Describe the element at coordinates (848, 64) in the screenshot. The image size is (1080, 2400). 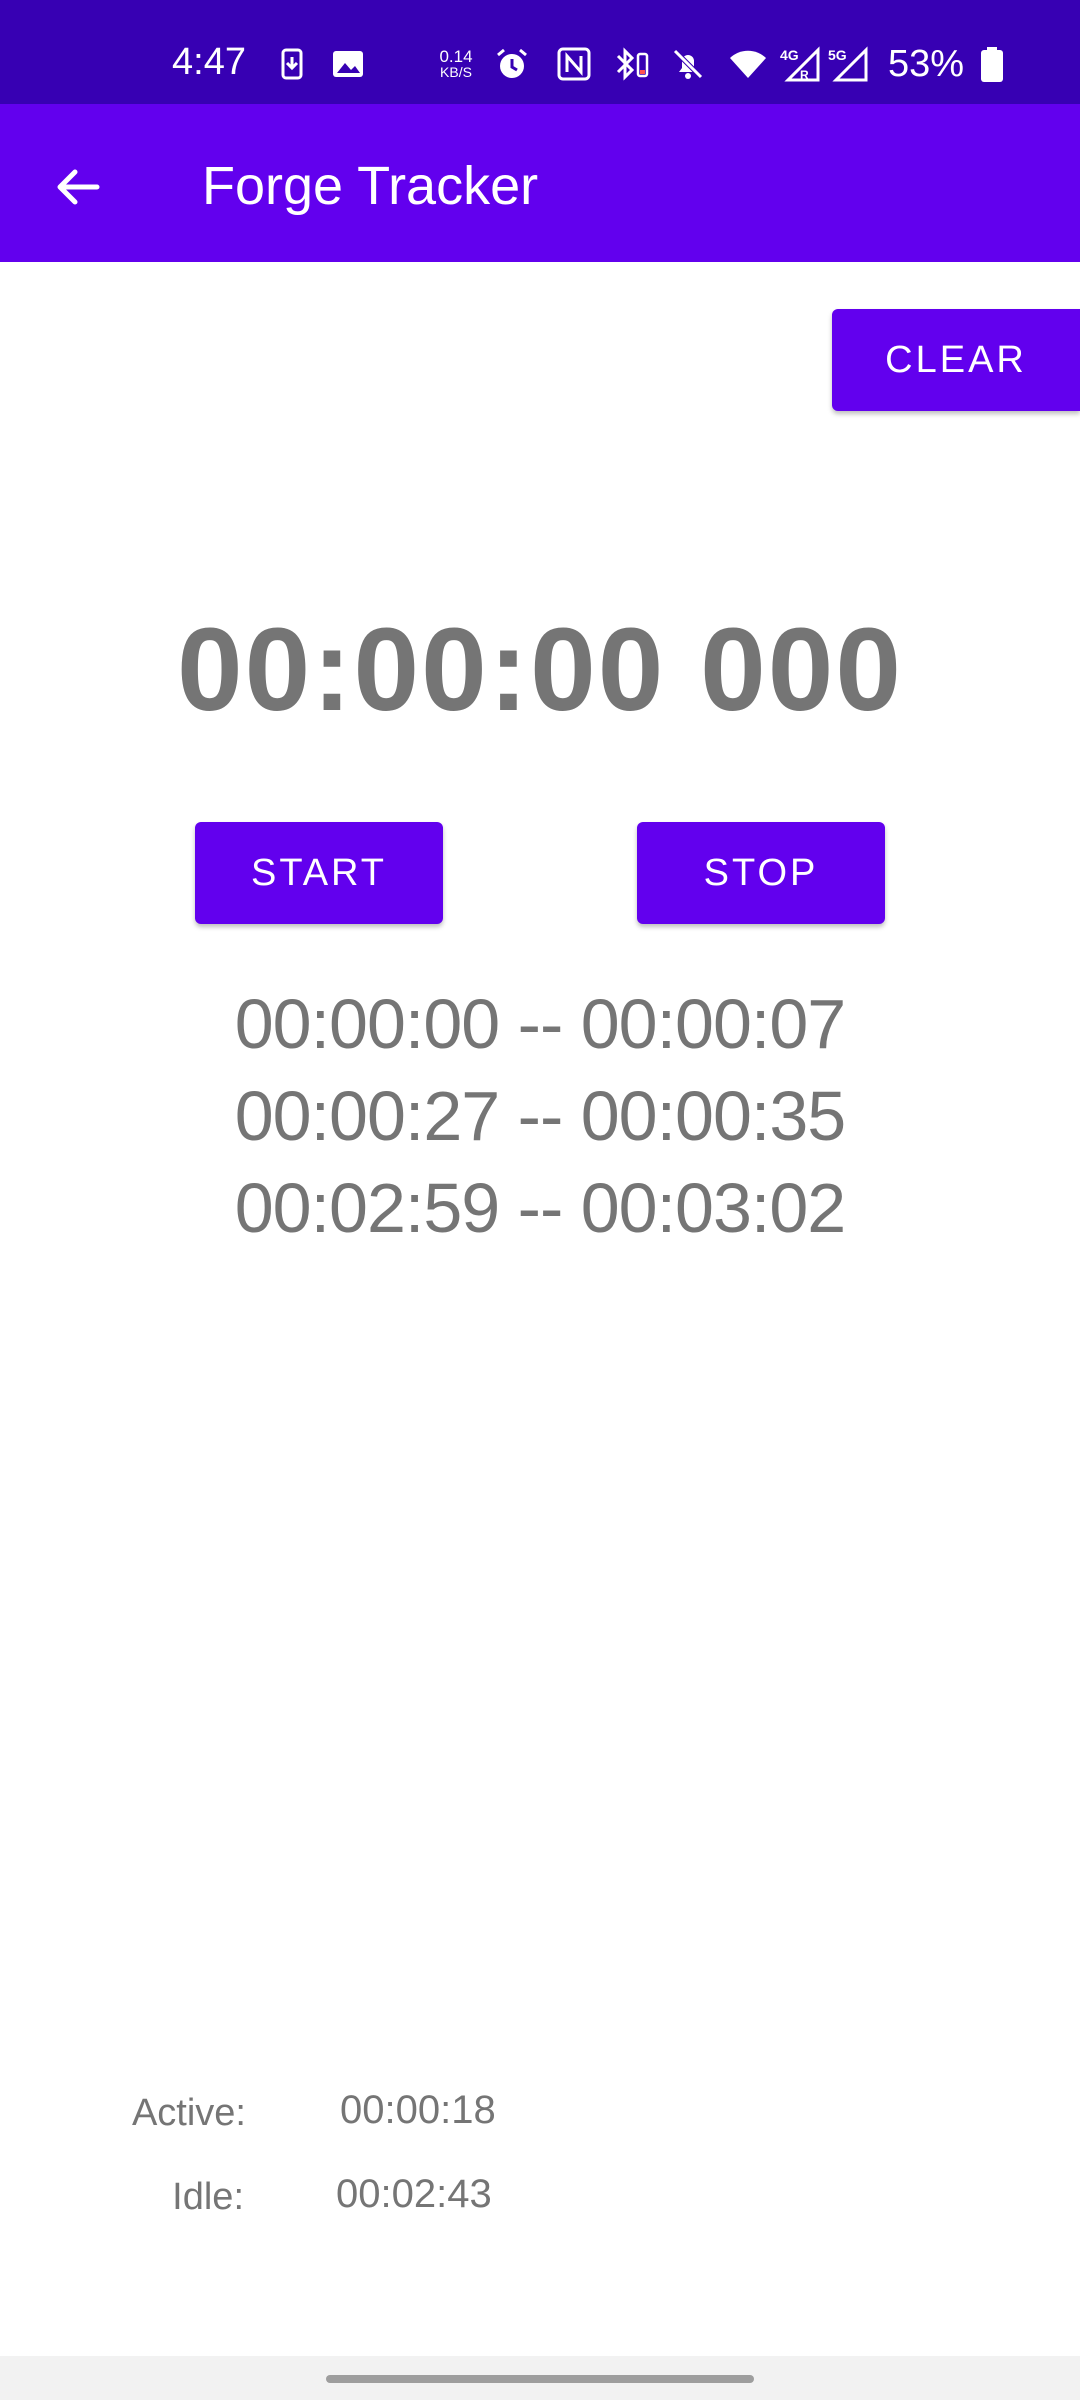
I see `signal-5g-icon: 5G` at that location.